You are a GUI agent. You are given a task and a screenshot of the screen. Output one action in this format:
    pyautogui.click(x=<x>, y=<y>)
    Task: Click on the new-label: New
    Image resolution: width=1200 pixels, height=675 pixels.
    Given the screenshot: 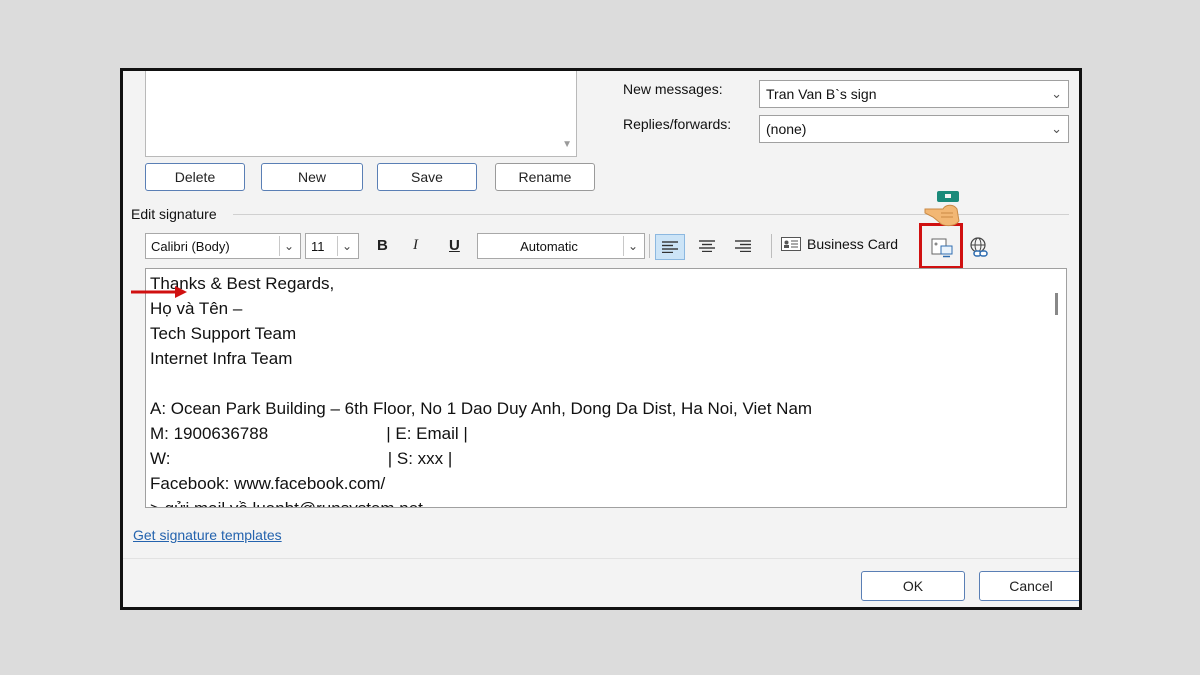 What is the action you would take?
    pyautogui.click(x=311, y=177)
    